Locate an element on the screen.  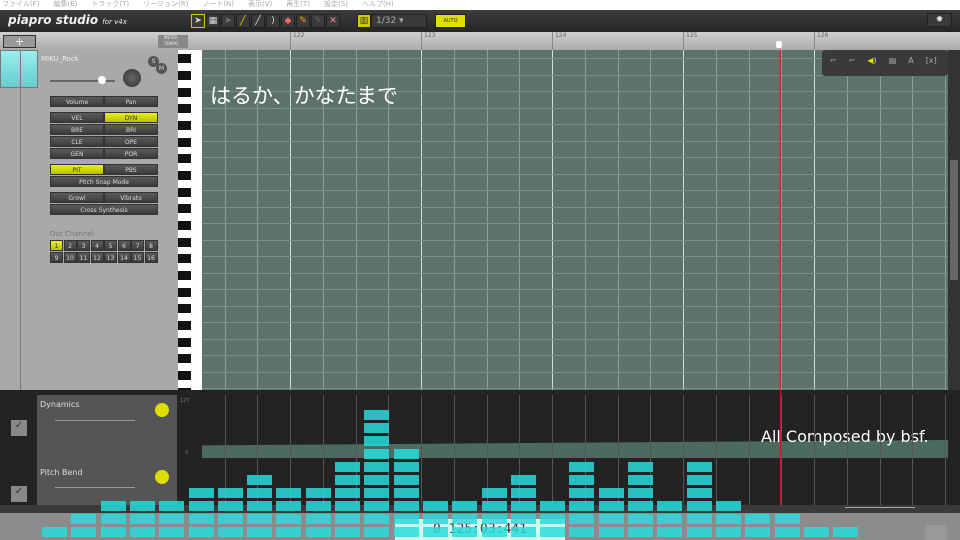
channel-button: 3 is located at coordinates (83, 245).